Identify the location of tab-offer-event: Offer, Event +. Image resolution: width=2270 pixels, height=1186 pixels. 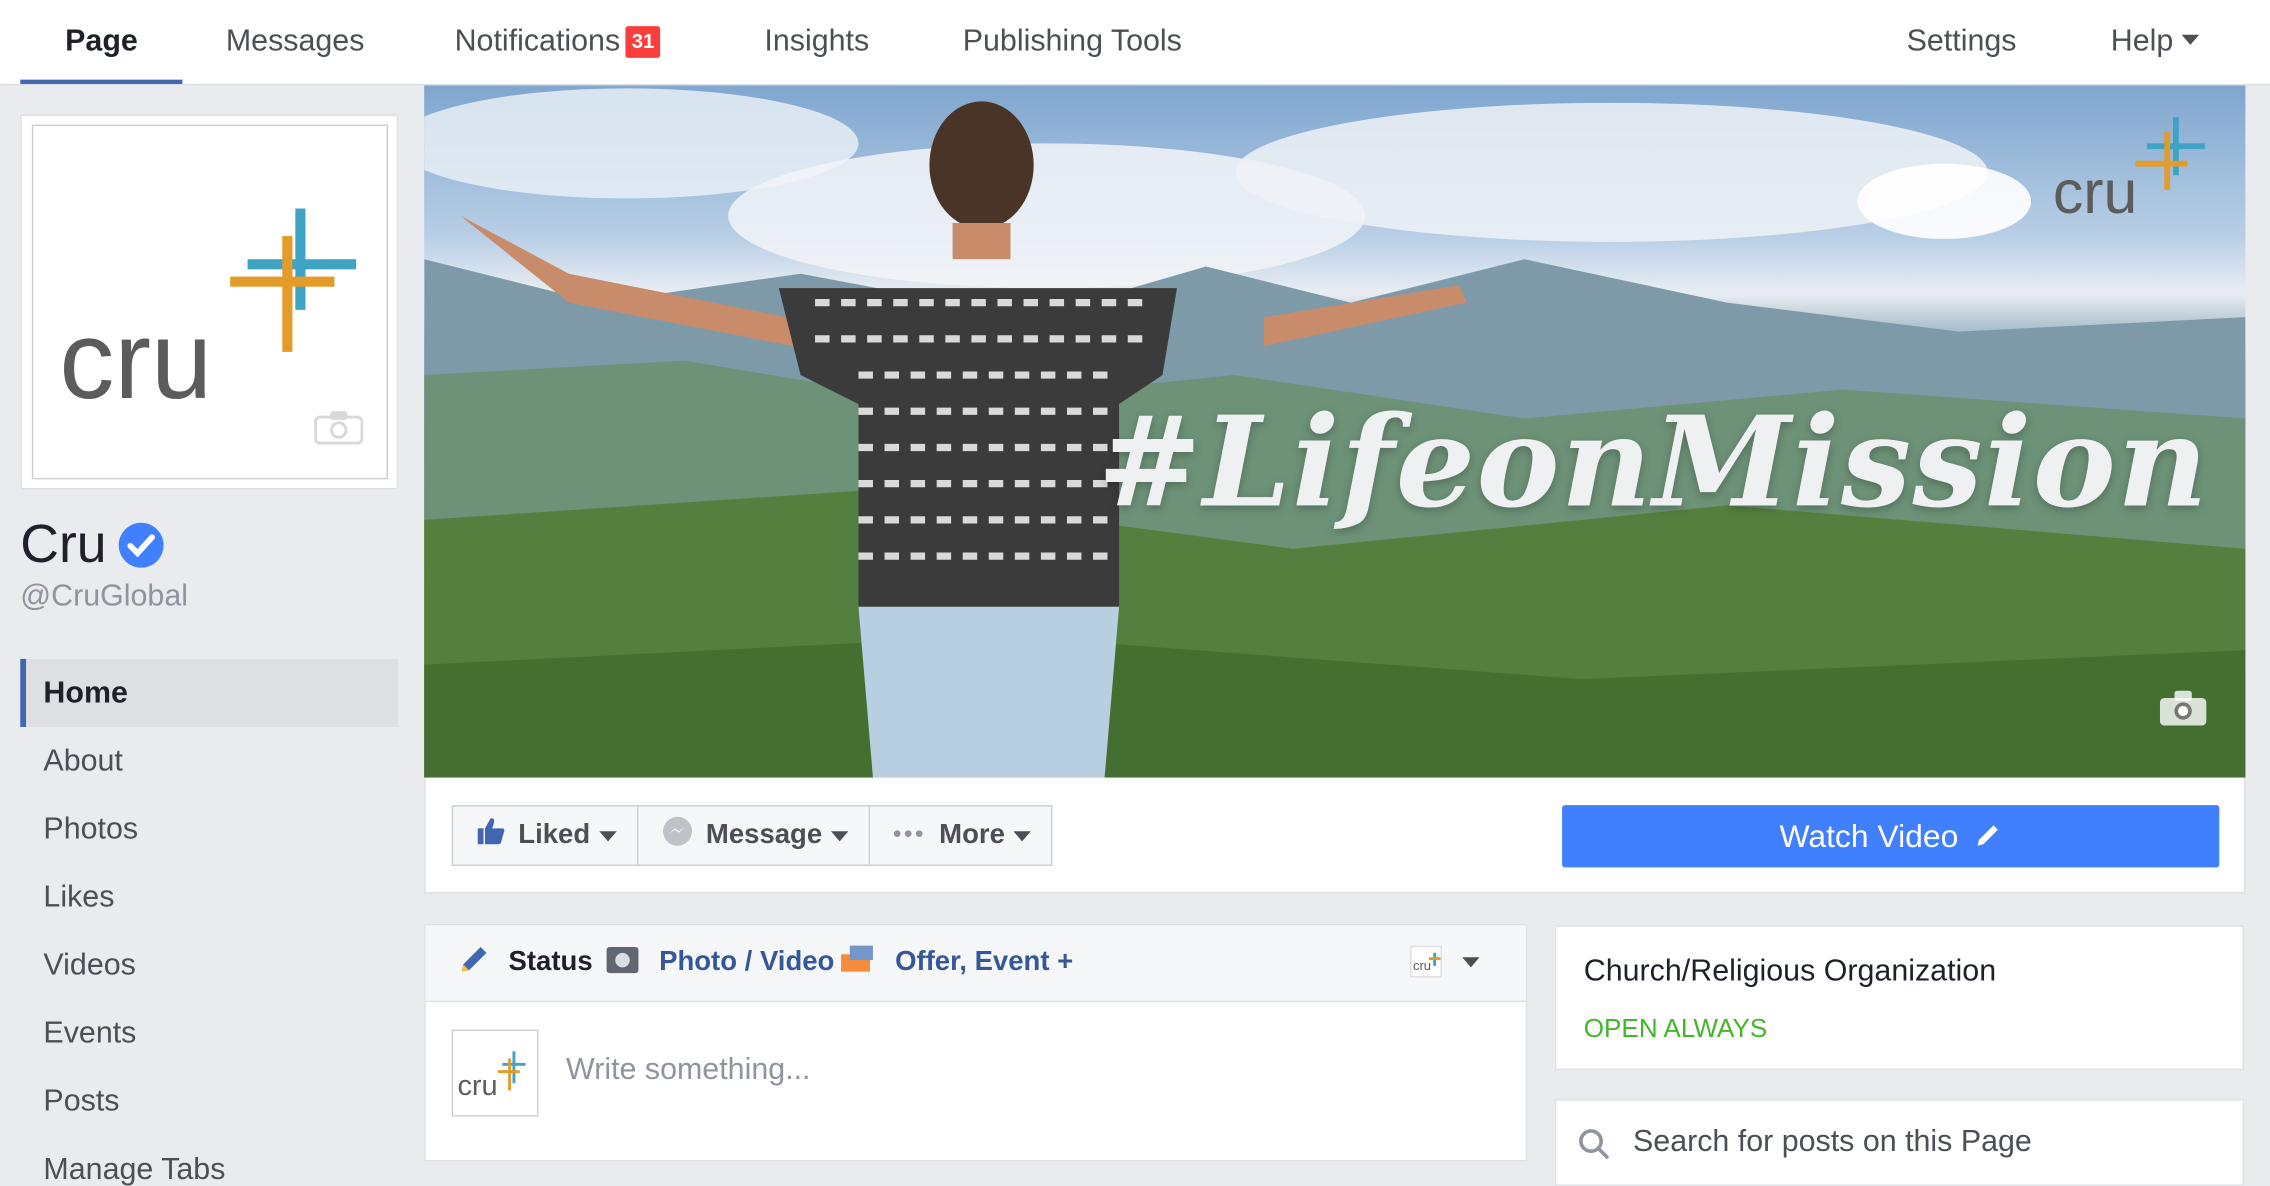
(955, 962).